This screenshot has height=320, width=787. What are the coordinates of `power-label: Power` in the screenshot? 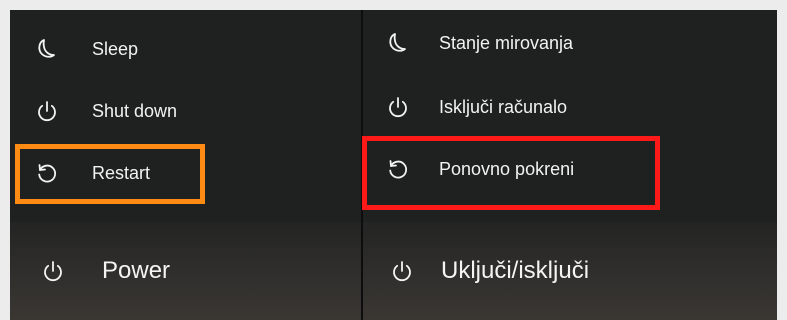 It's located at (136, 270).